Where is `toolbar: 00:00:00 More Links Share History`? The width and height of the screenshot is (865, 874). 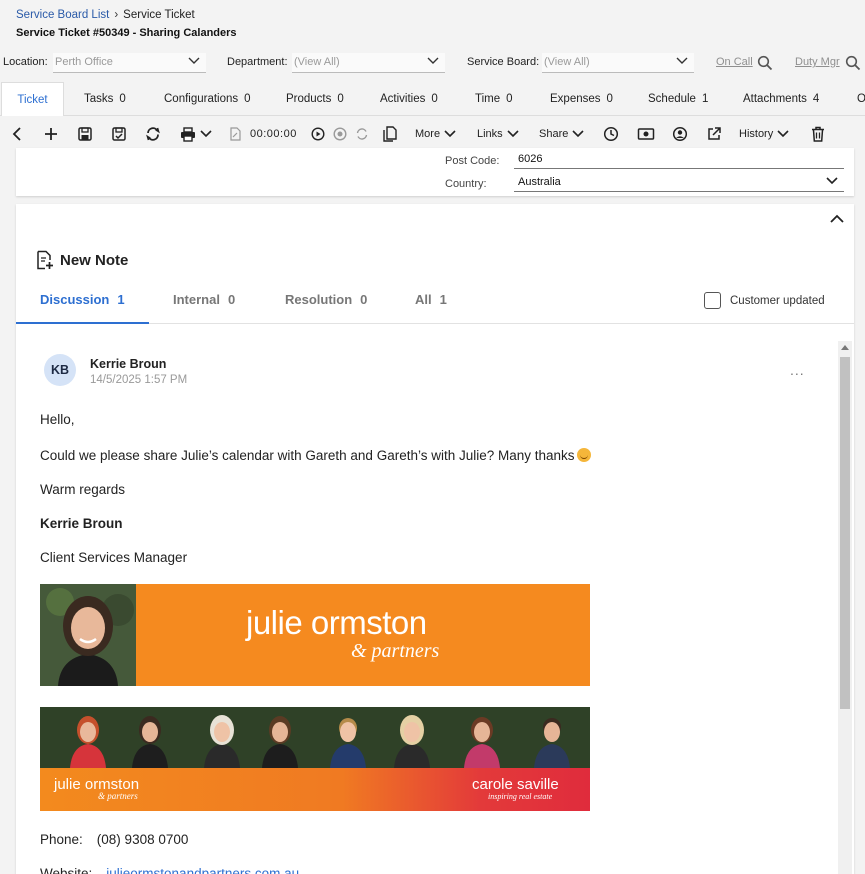 toolbar: 00:00:00 More Links Share History is located at coordinates (432, 134).